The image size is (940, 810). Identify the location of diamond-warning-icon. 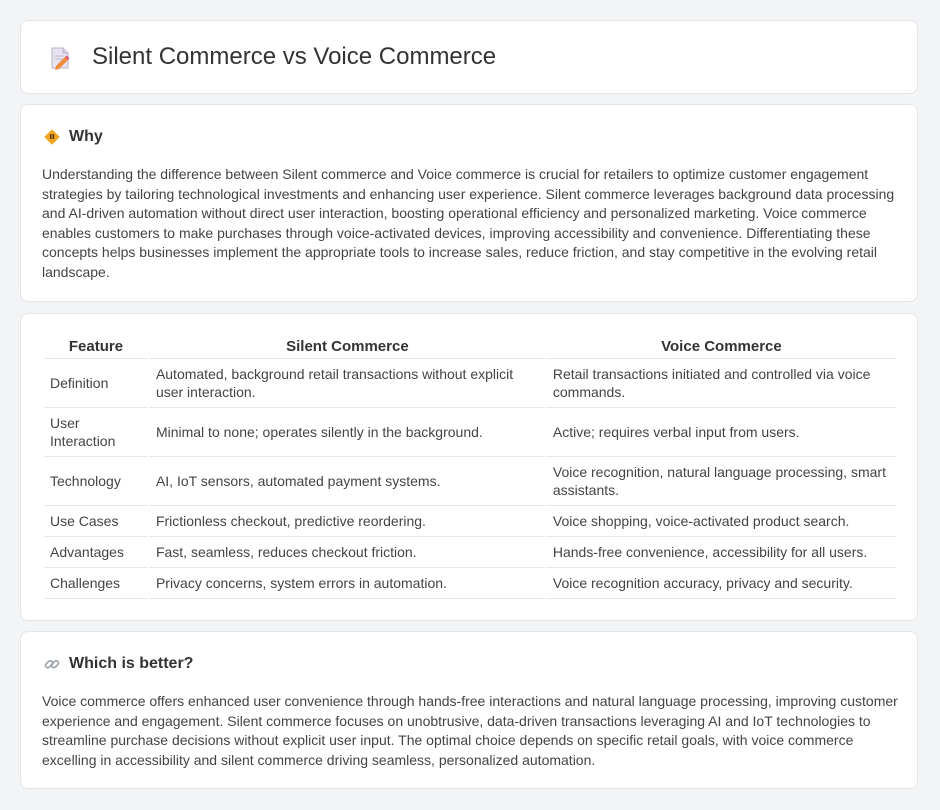
(52, 137).